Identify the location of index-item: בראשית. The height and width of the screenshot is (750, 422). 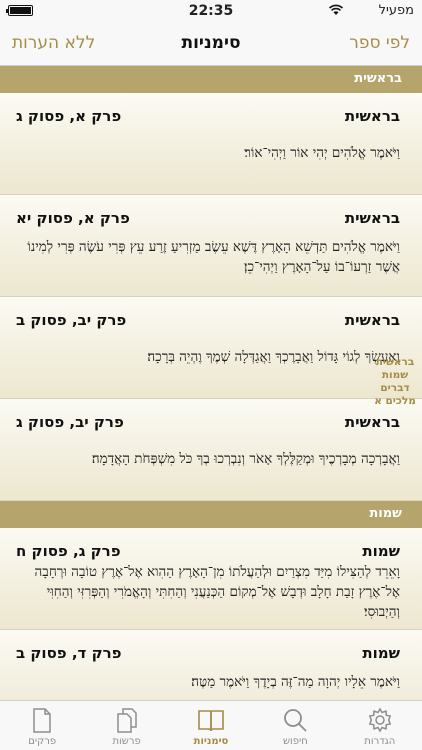
(395, 362).